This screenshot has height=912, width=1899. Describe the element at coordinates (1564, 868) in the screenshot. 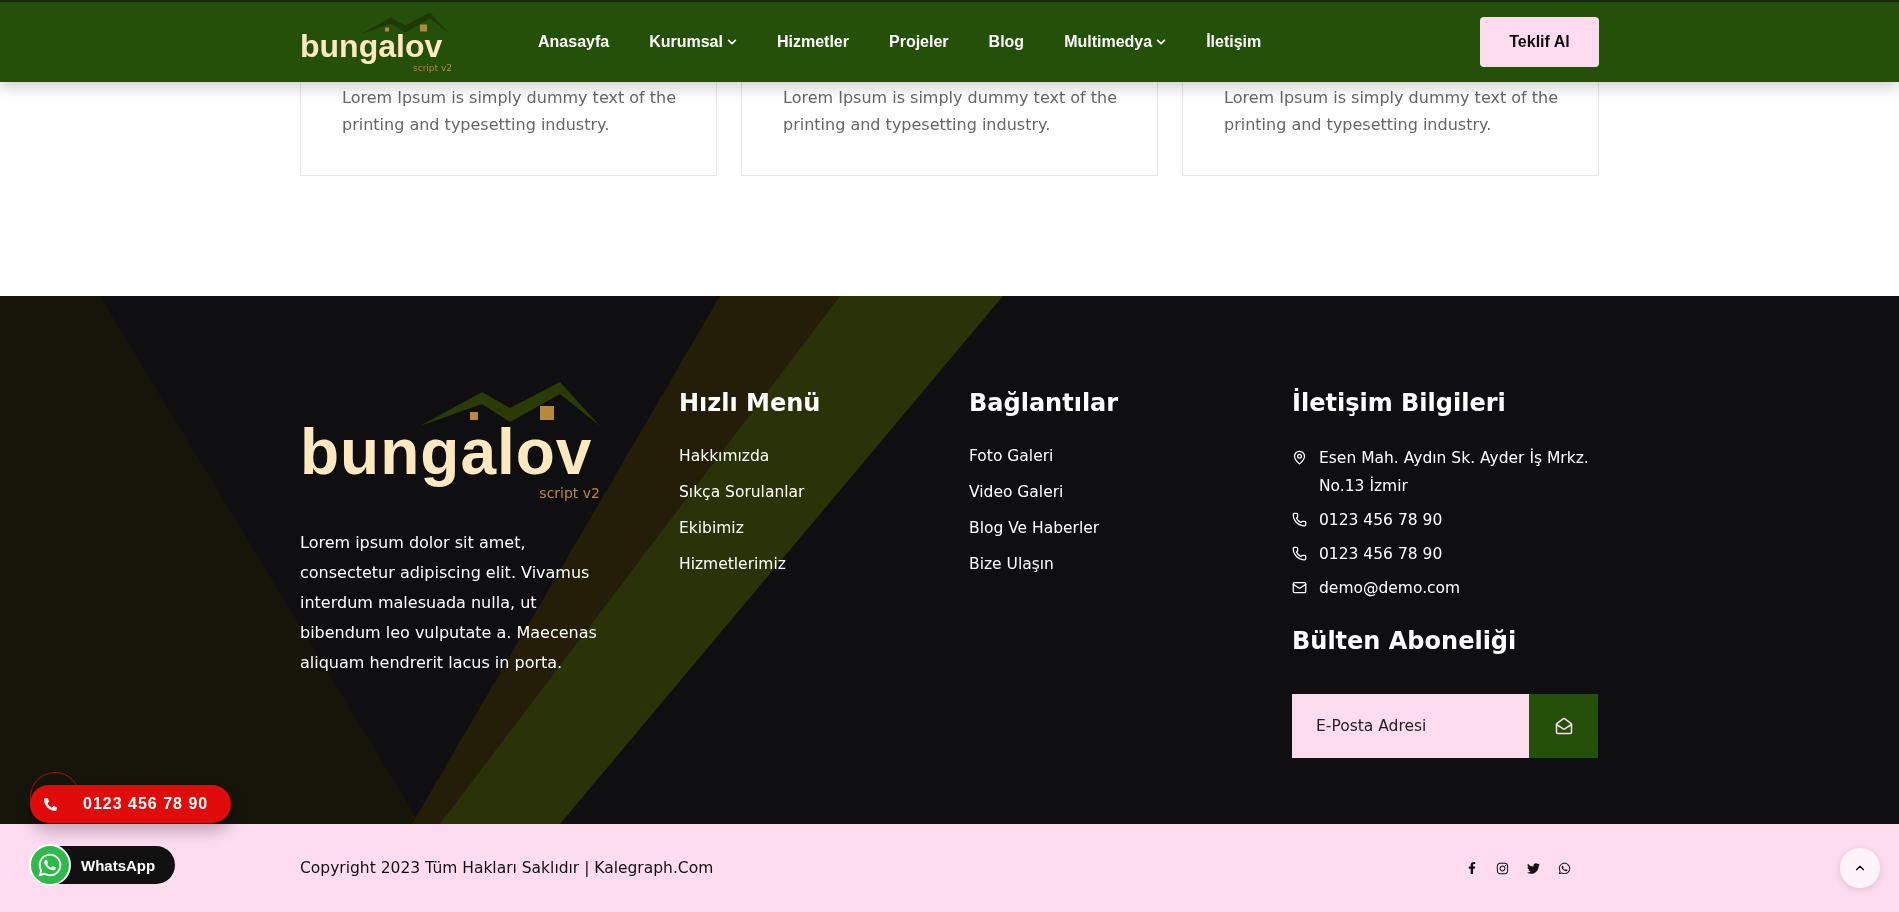

I see `whatsapp-icon` at that location.